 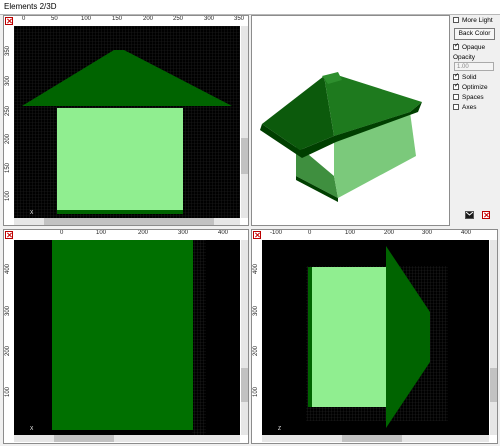 I want to click on top-view-vscroll, so click(x=244, y=337).